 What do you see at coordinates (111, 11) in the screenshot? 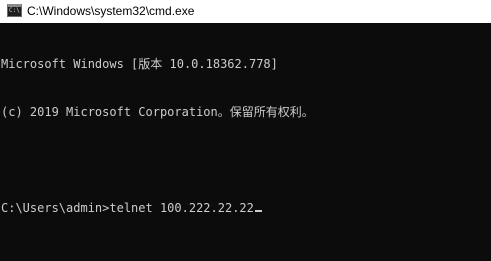
I see `window-title: C:\Windows\system32\cmd.exe` at bounding box center [111, 11].